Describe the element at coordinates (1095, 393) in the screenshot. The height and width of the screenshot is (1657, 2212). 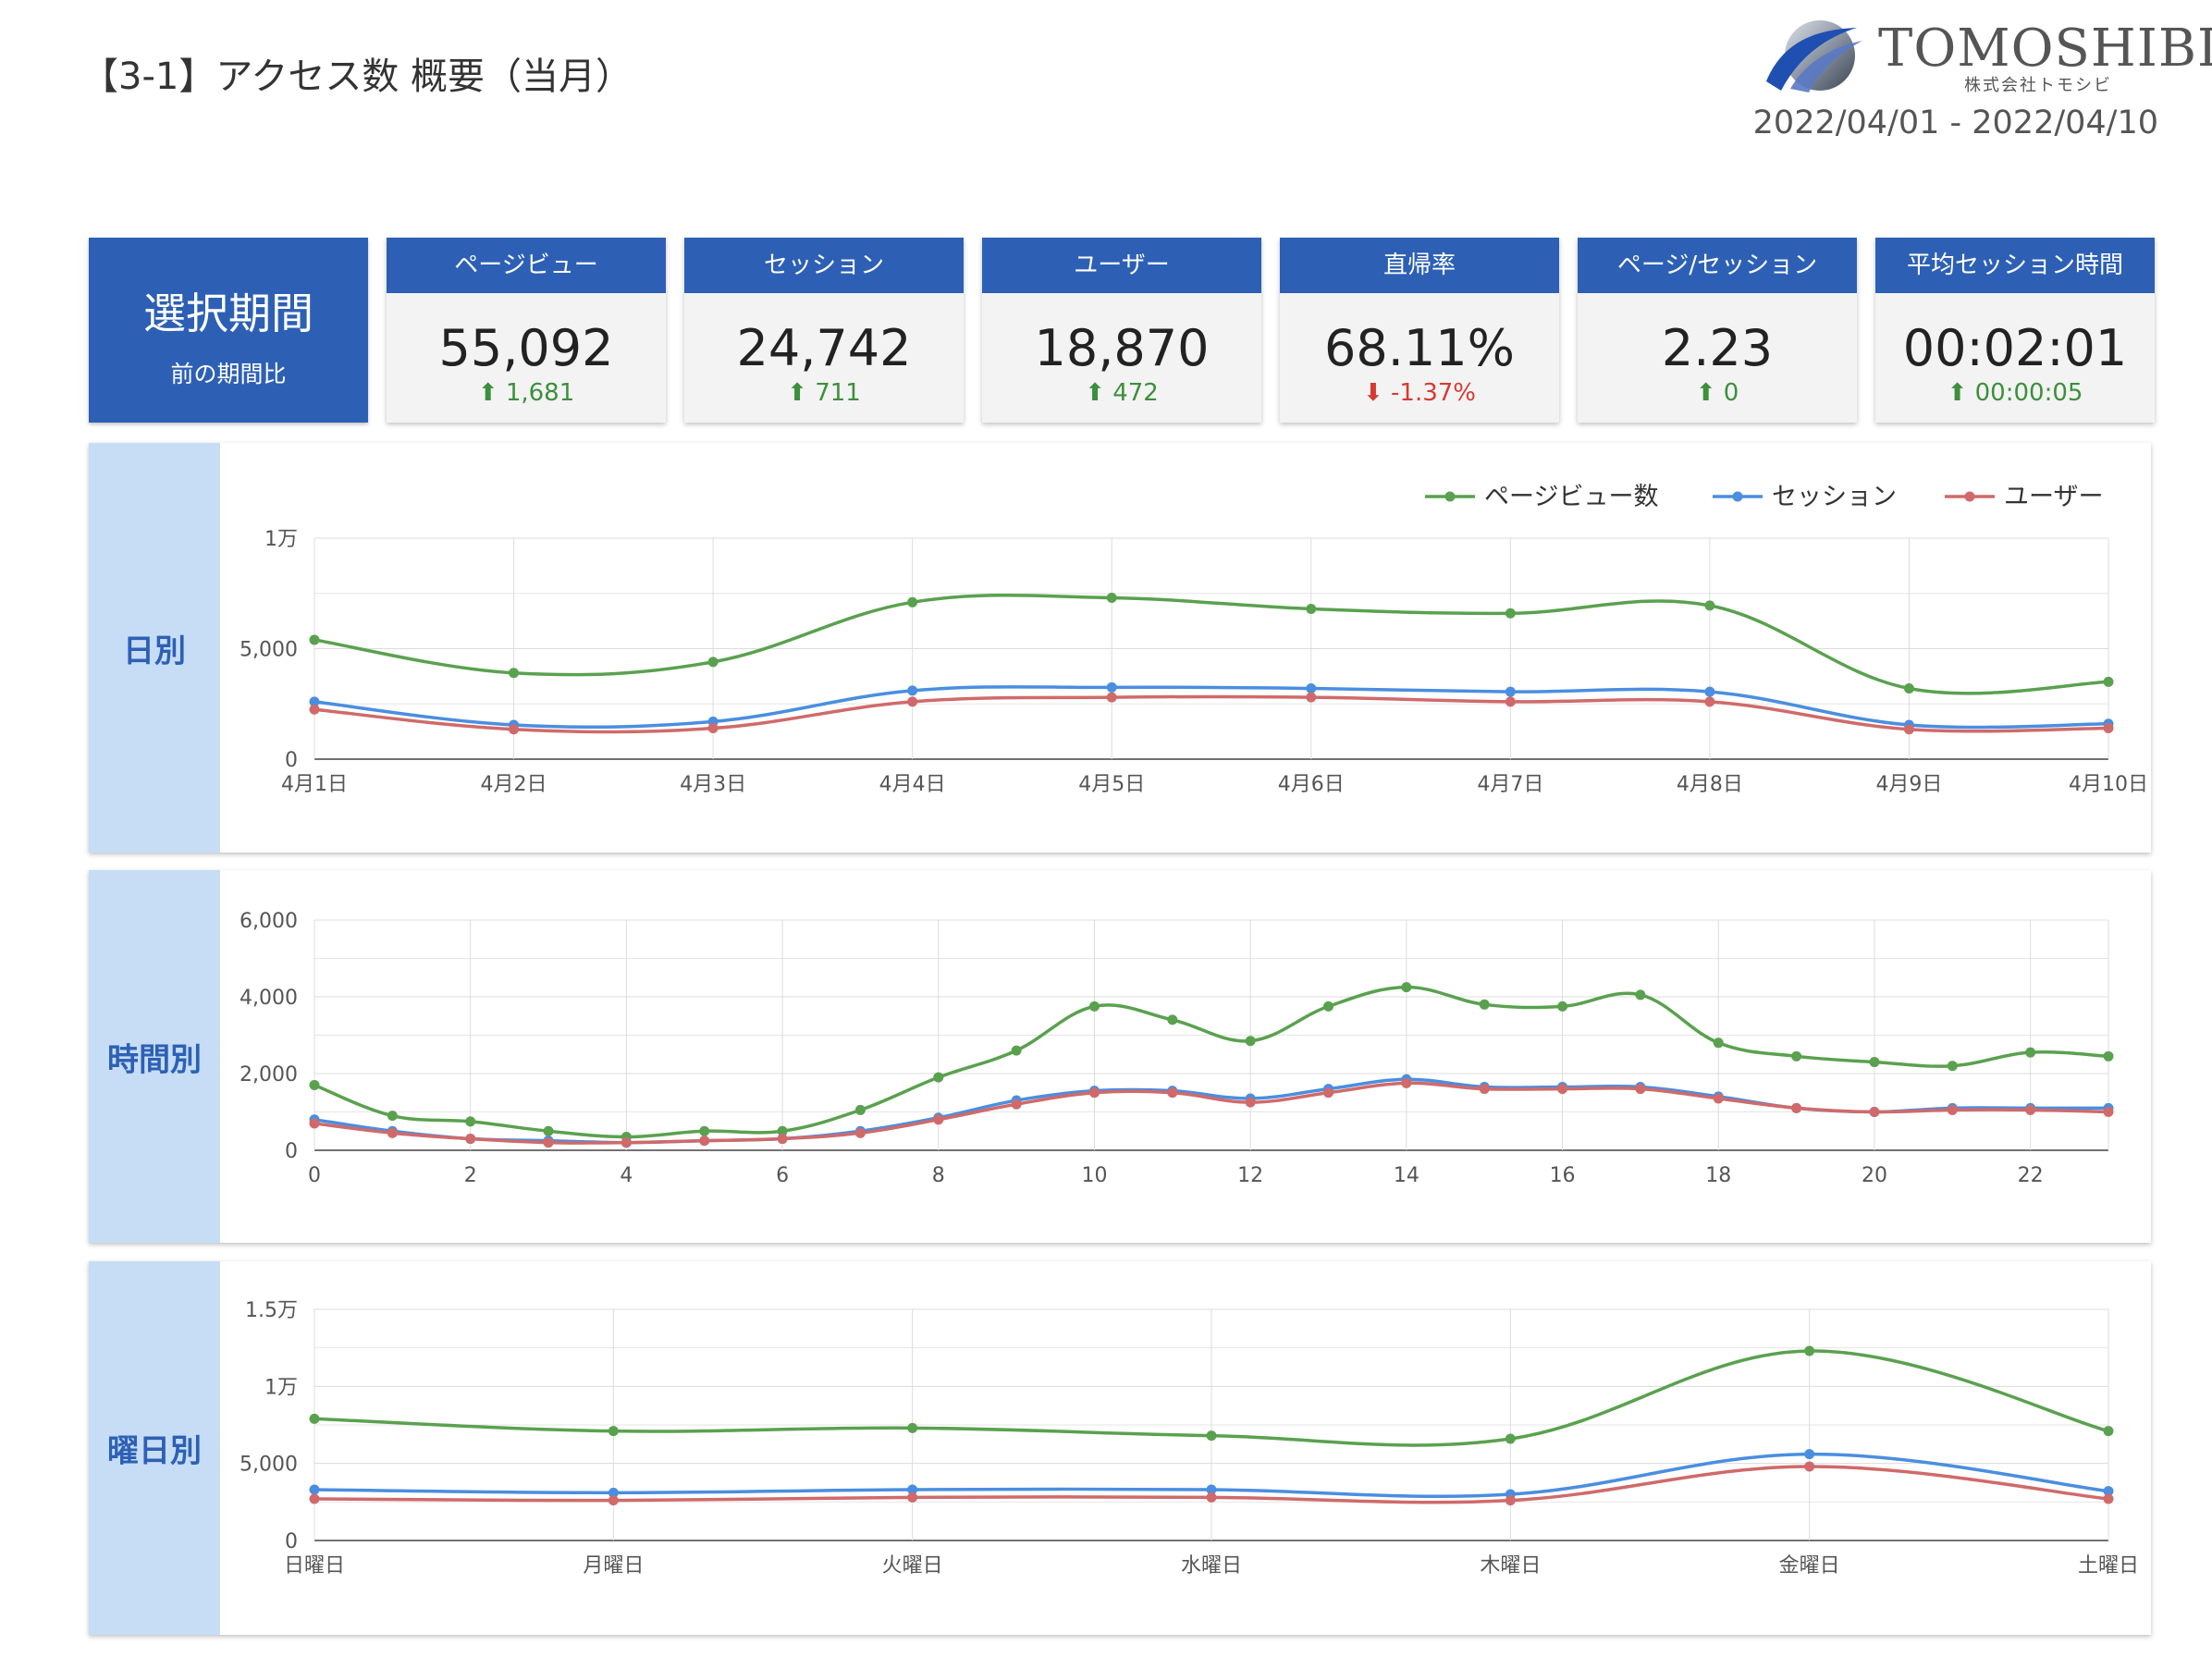
I see `arrow-up-icon: ⬆` at that location.